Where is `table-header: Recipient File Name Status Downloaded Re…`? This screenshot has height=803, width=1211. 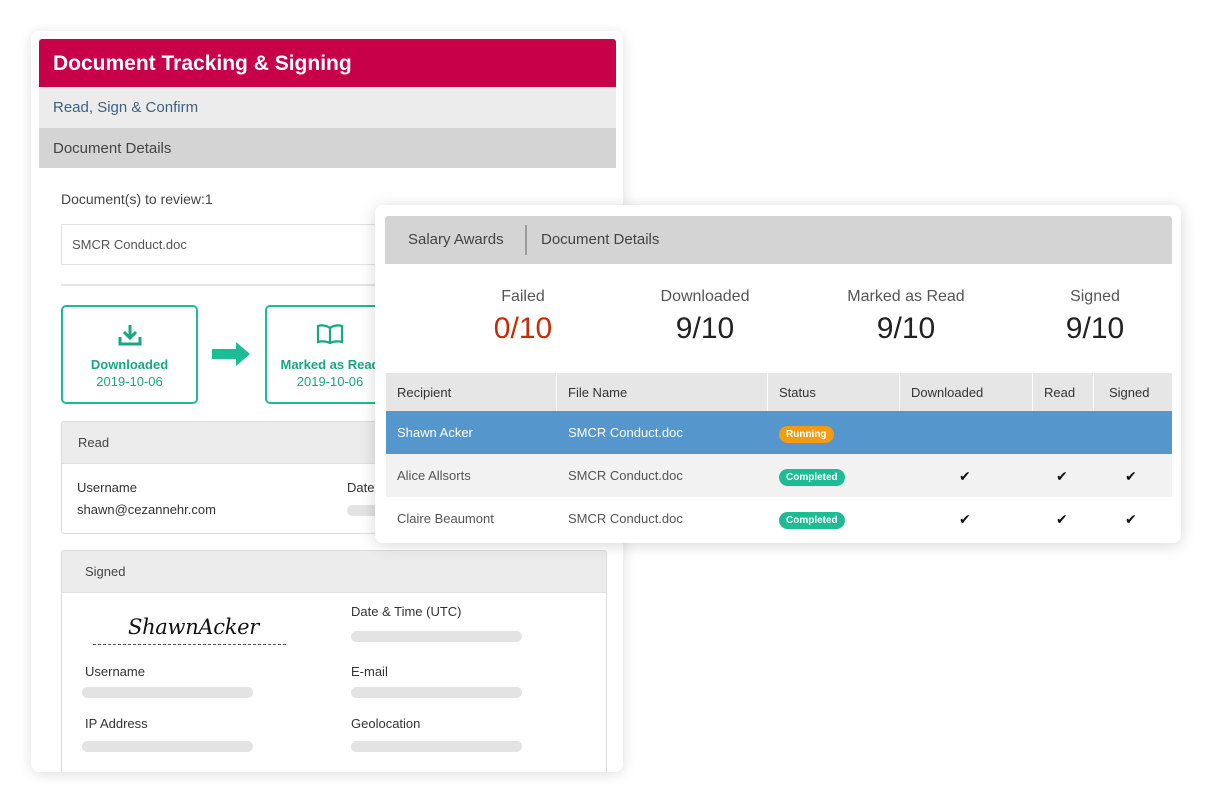 table-header: Recipient File Name Status Downloaded Re… is located at coordinates (779, 392).